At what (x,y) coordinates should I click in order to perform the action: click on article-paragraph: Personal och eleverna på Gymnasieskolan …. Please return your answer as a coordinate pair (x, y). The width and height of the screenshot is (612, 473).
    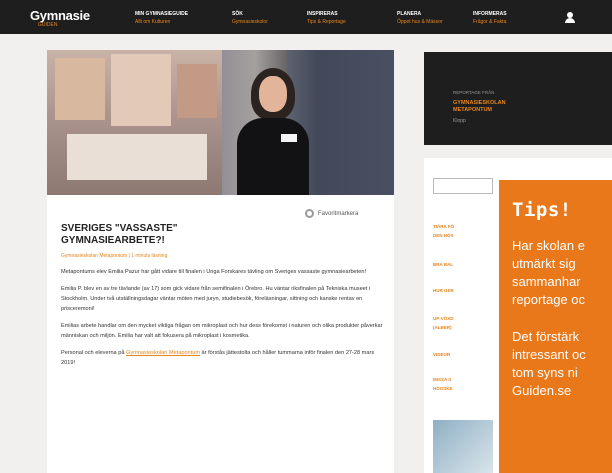
    Looking at the image, I should click on (222, 358).